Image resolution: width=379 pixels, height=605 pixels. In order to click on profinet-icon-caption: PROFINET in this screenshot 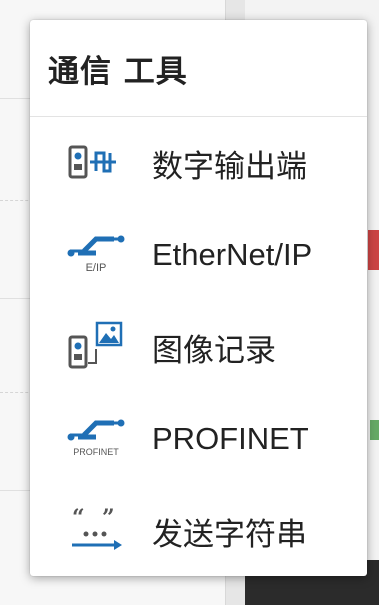, I will do `click(96, 452)`.